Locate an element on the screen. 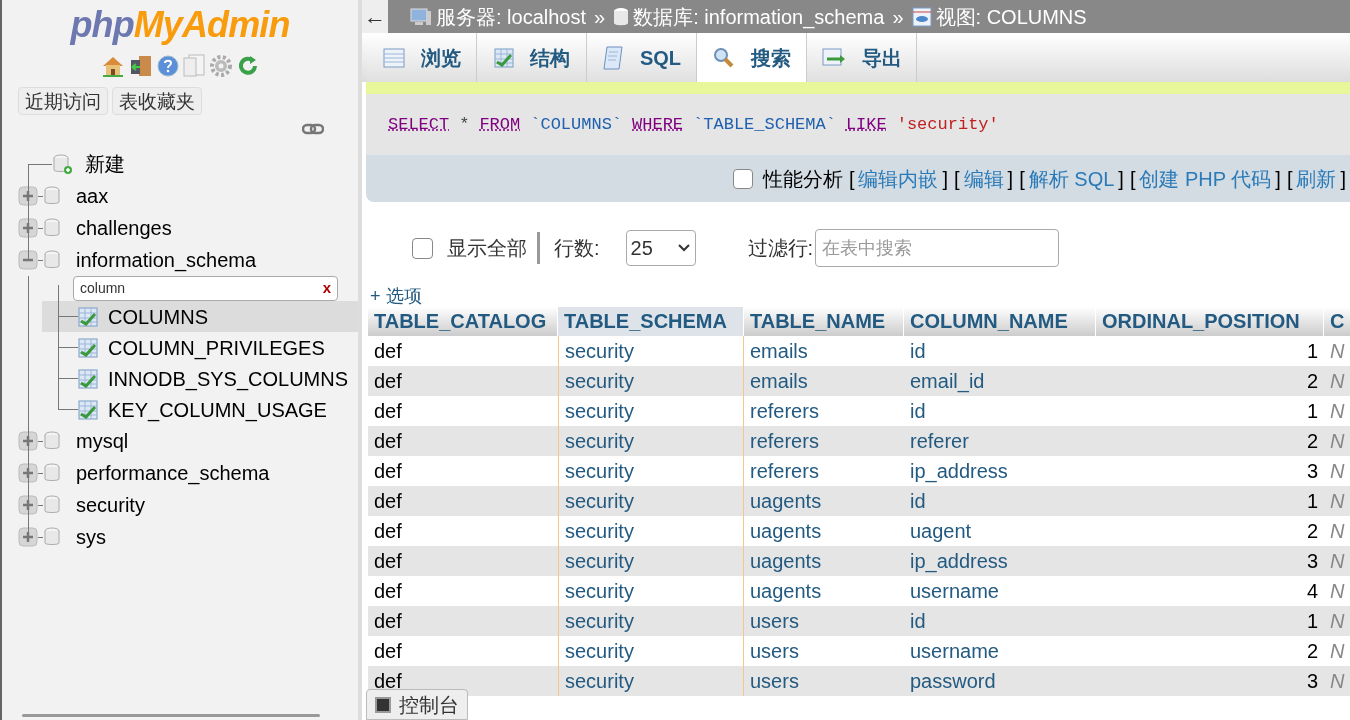  chevron-down-icon is located at coordinates (683, 248).